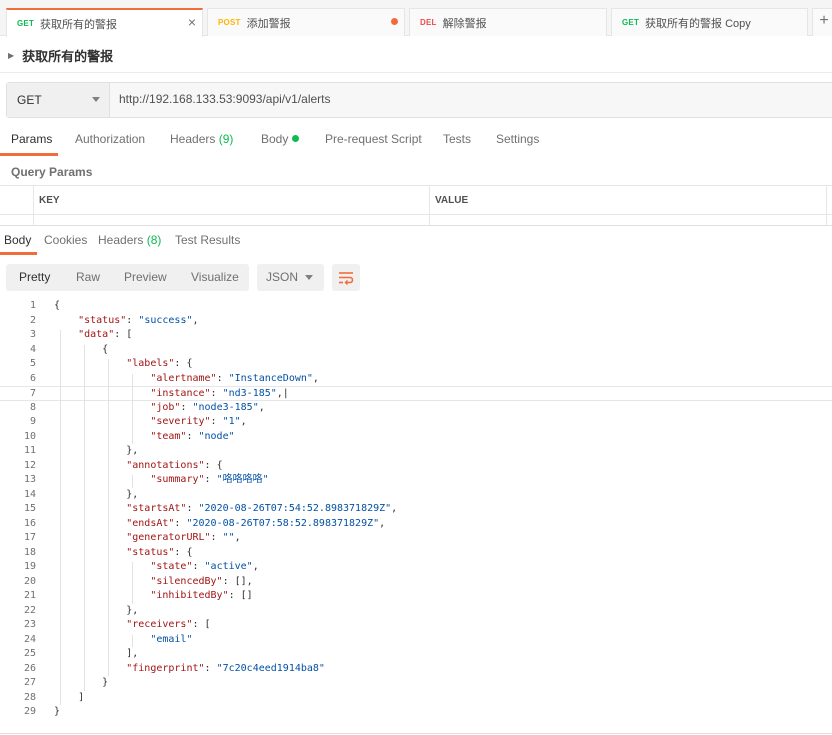 This screenshot has width=832, height=735. Describe the element at coordinates (416, 698) in the screenshot. I see `code-line: 28 ]` at that location.